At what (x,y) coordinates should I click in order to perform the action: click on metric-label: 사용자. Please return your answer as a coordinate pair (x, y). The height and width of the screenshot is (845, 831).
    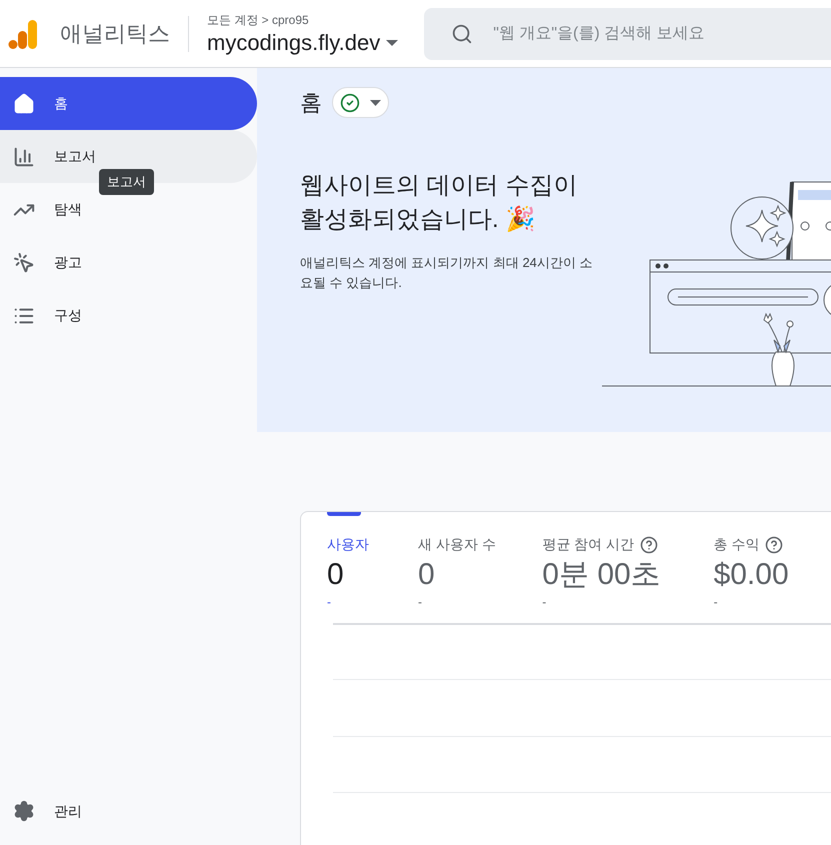
    Looking at the image, I should click on (348, 544).